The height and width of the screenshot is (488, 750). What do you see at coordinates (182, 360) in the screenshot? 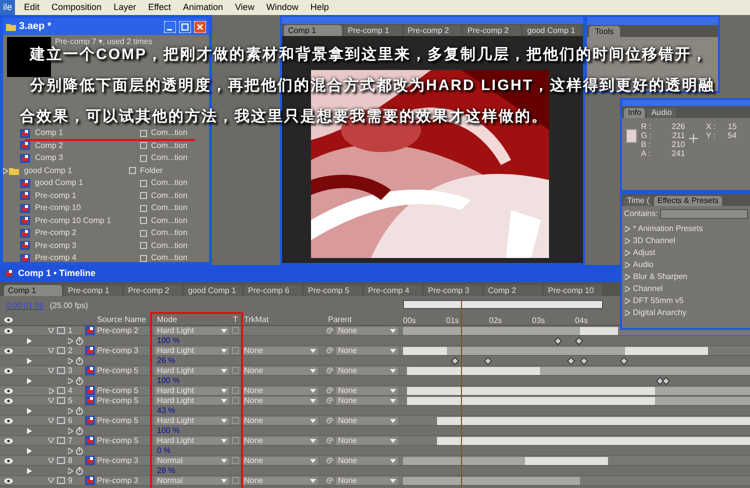
I see `opacity-value: 26 %` at bounding box center [182, 360].